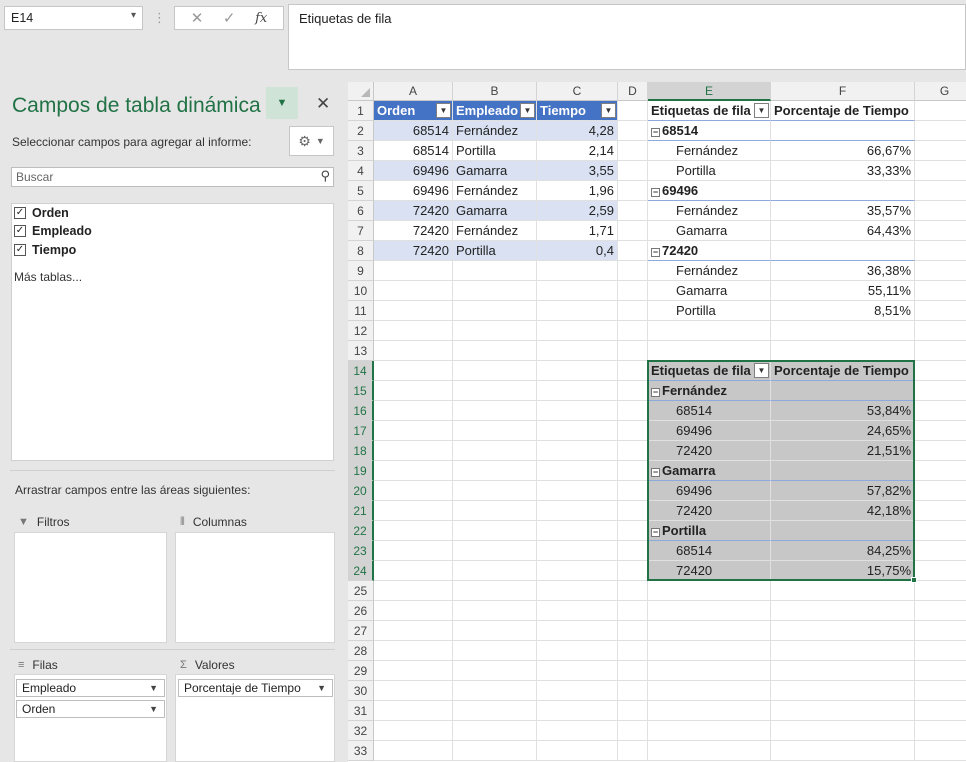 This screenshot has width=966, height=762. Describe the element at coordinates (73, 18) in the screenshot. I see `name-box: E14 ▾` at that location.